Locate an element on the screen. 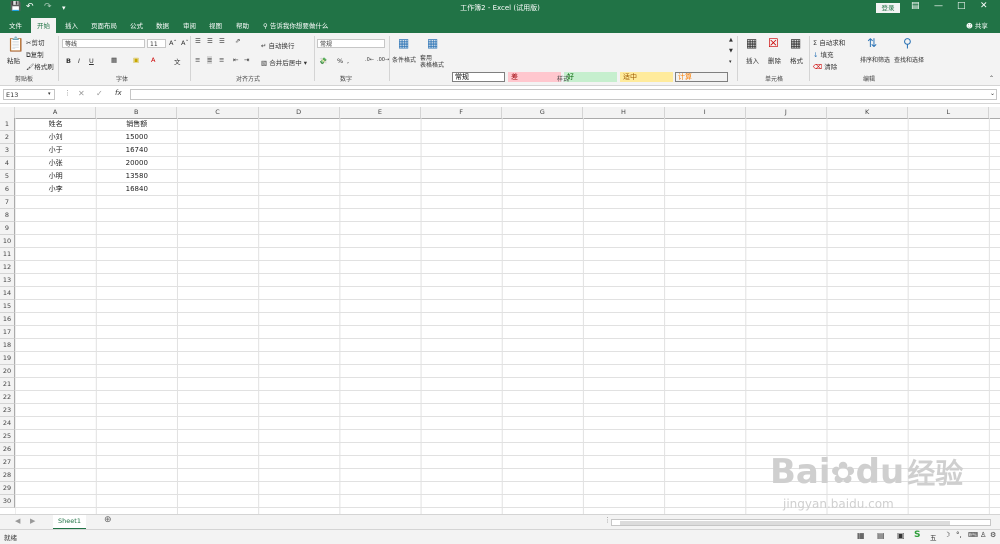 The width and height of the screenshot is (1000, 544). delete-cells-icon: ☒ is located at coordinates (773, 43).